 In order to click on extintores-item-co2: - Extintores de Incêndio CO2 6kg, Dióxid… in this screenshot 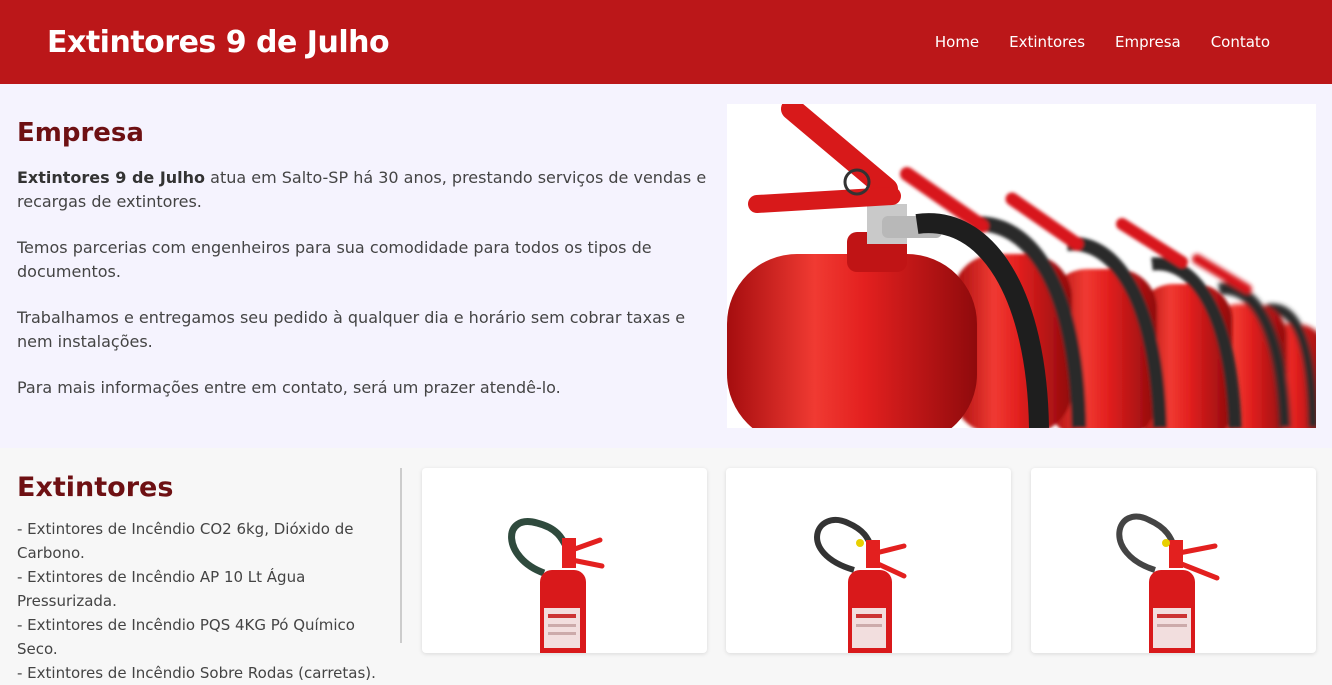, I will do `click(185, 541)`.